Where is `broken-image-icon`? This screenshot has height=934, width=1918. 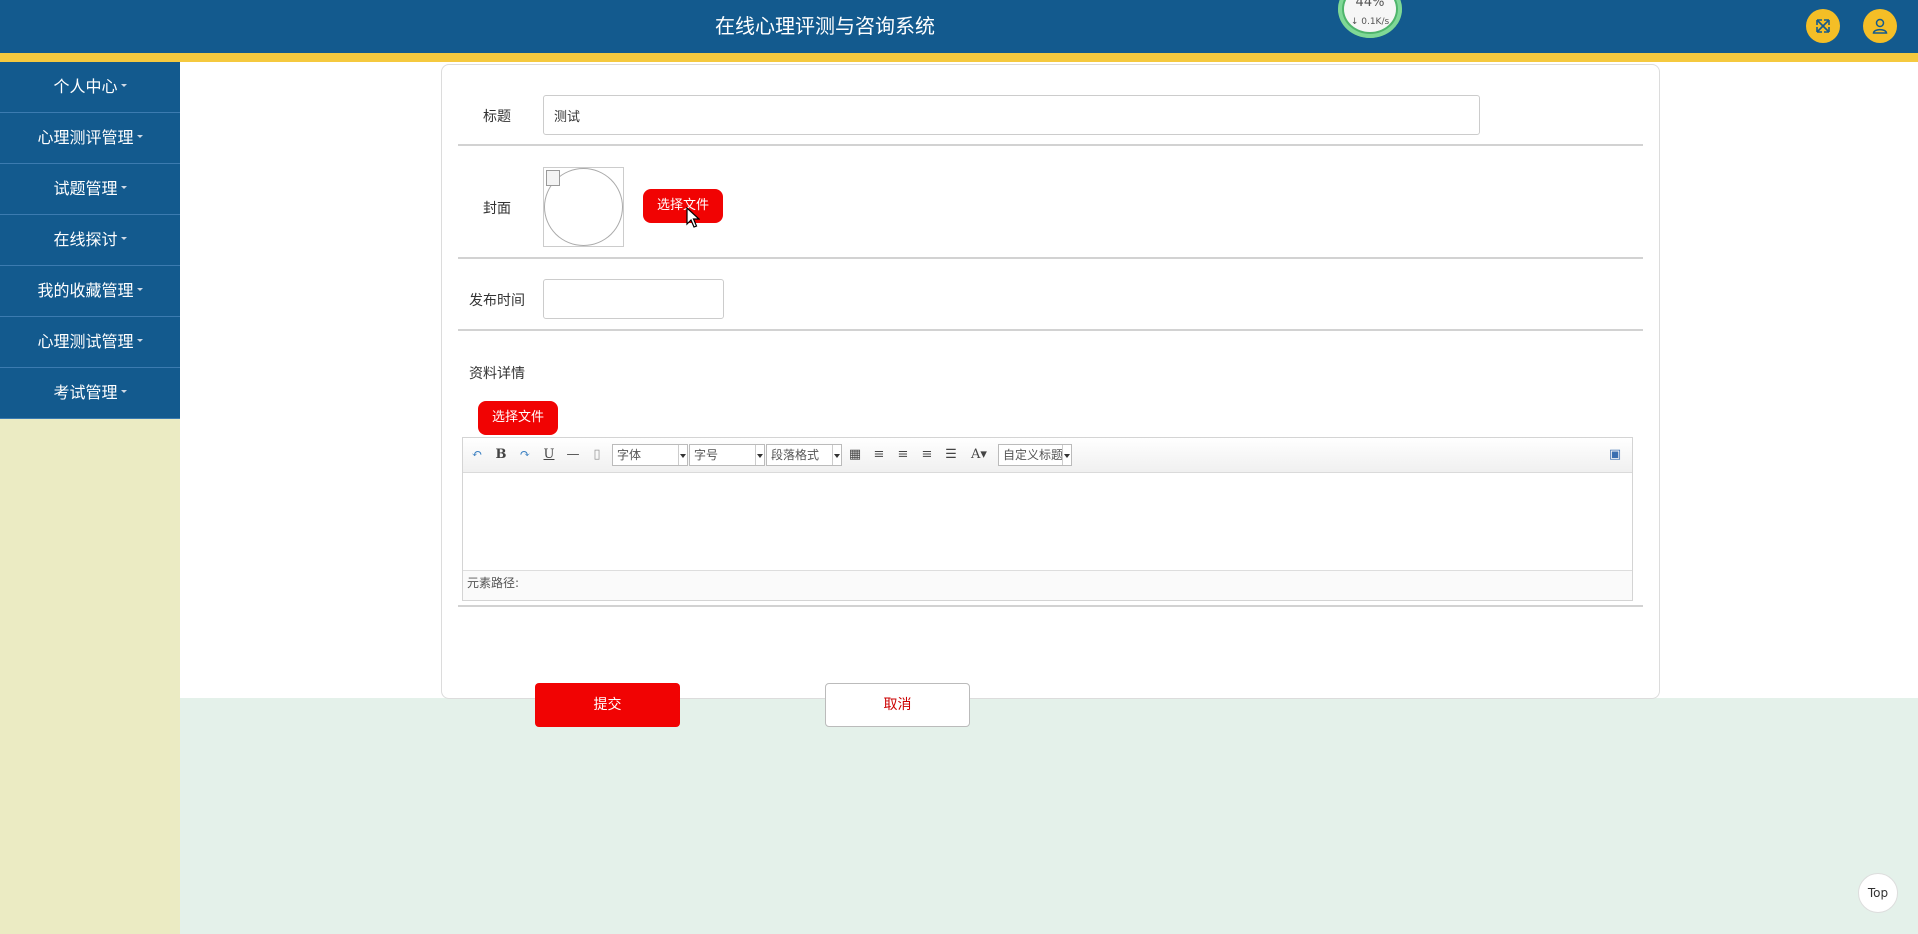
broken-image-icon is located at coordinates (553, 178).